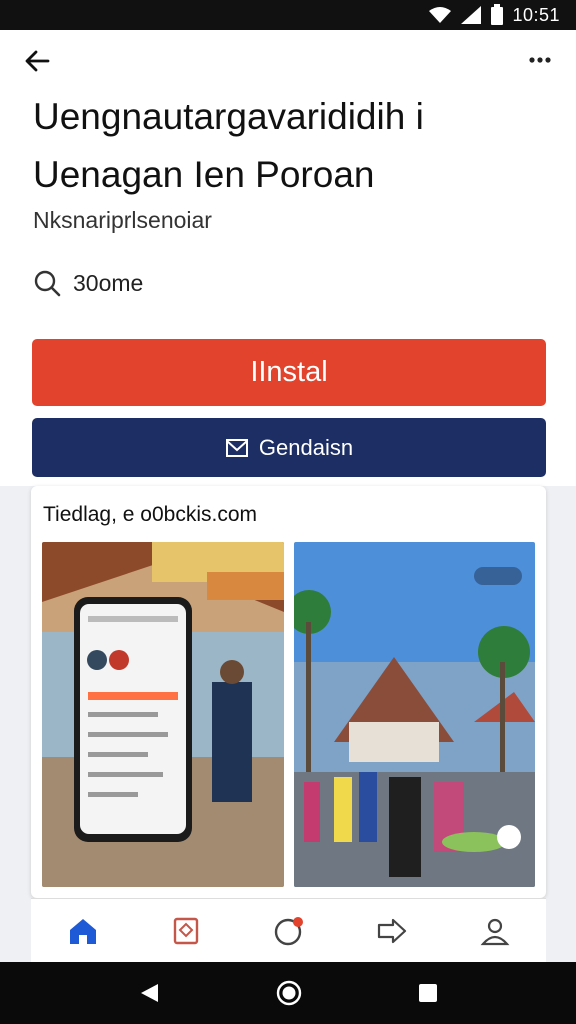 The height and width of the screenshot is (1024, 576). What do you see at coordinates (108, 282) in the screenshot?
I see `app-size: 30ome` at bounding box center [108, 282].